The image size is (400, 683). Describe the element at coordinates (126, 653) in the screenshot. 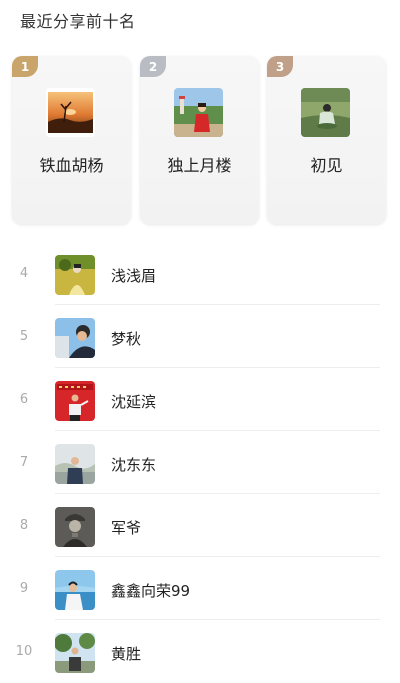

I see `user-name: 黄胜` at that location.